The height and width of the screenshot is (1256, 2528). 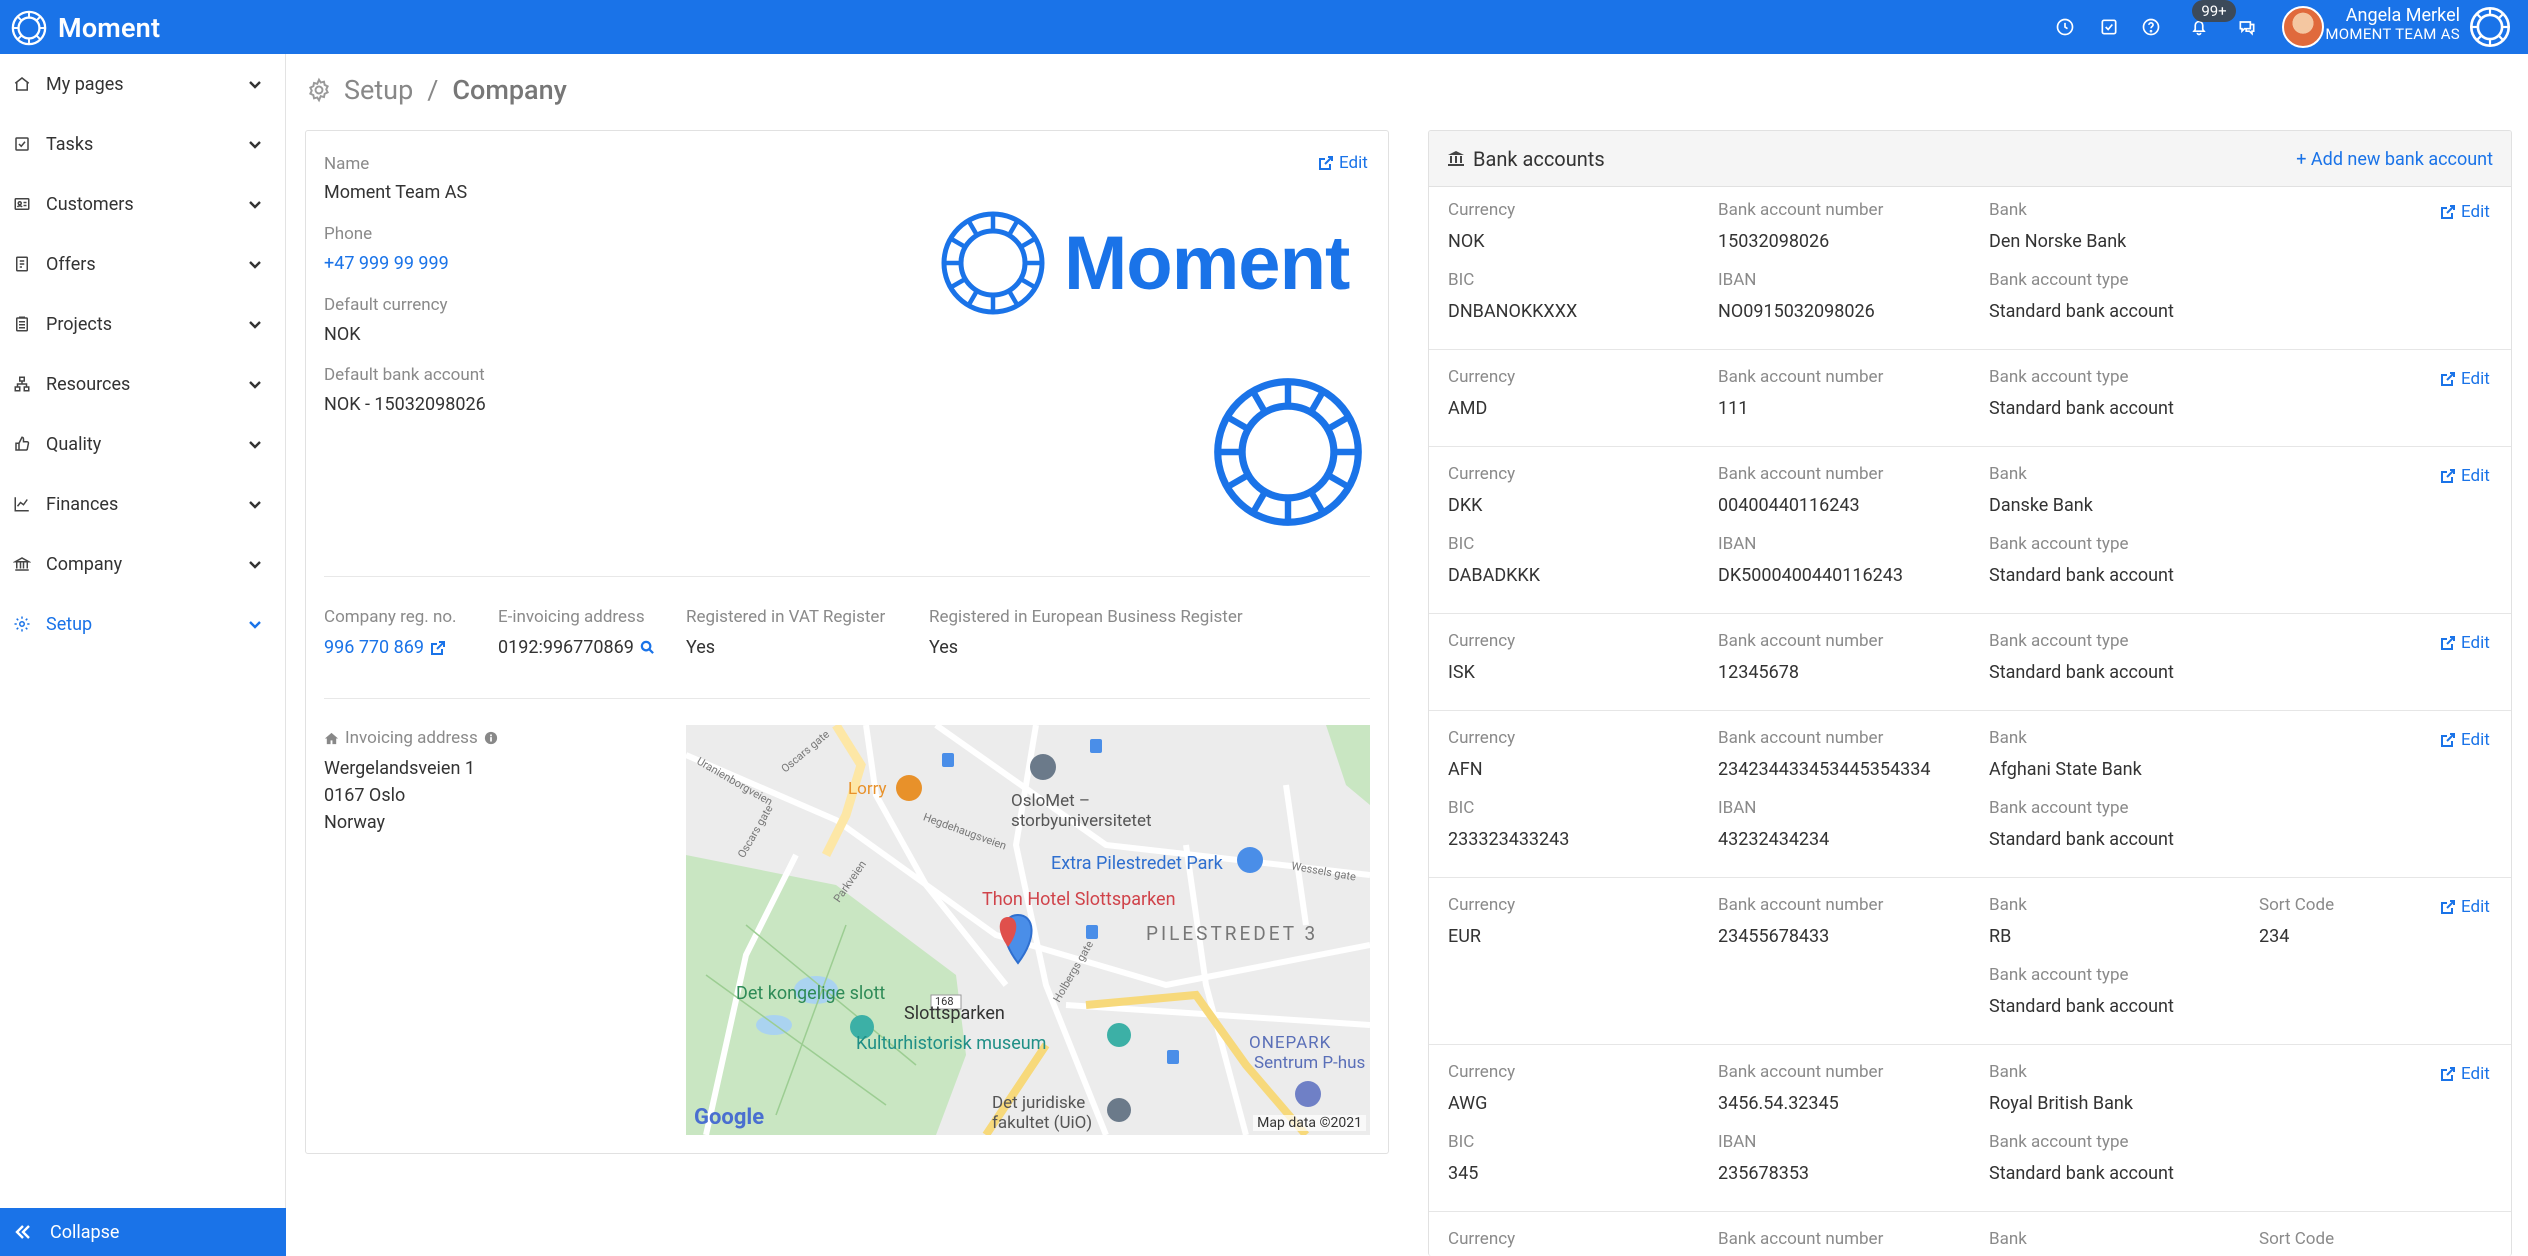 I want to click on default-currency: NOK, so click(x=342, y=334).